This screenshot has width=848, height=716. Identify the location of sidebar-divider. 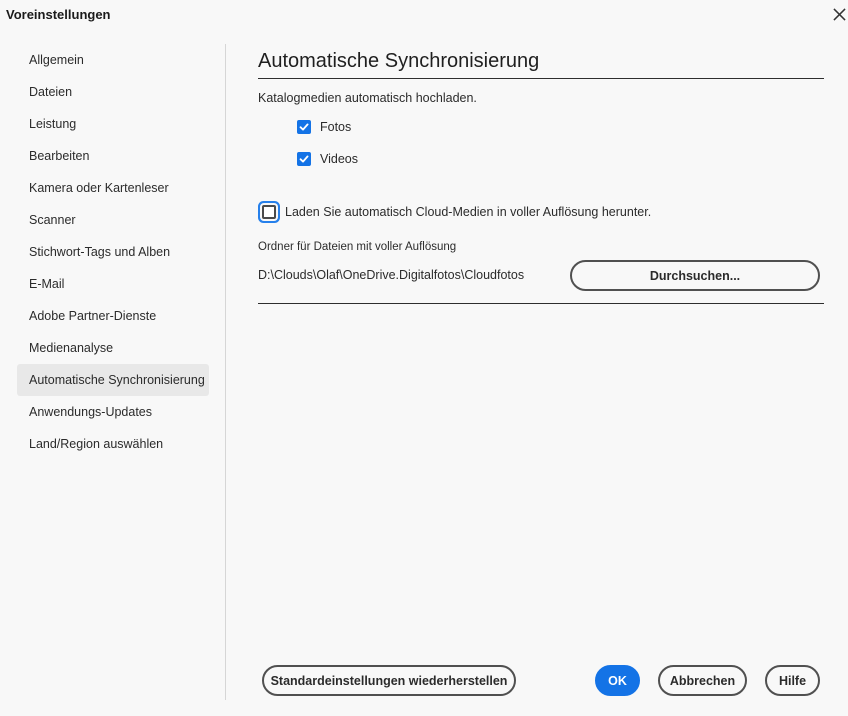
(225, 372).